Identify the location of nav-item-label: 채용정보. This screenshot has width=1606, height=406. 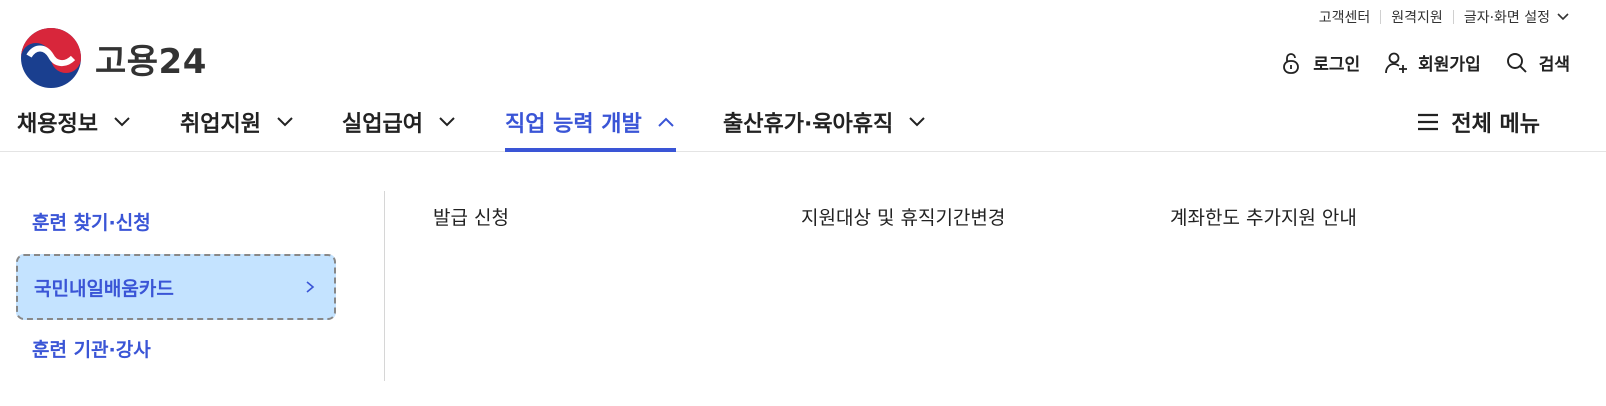
(57, 124).